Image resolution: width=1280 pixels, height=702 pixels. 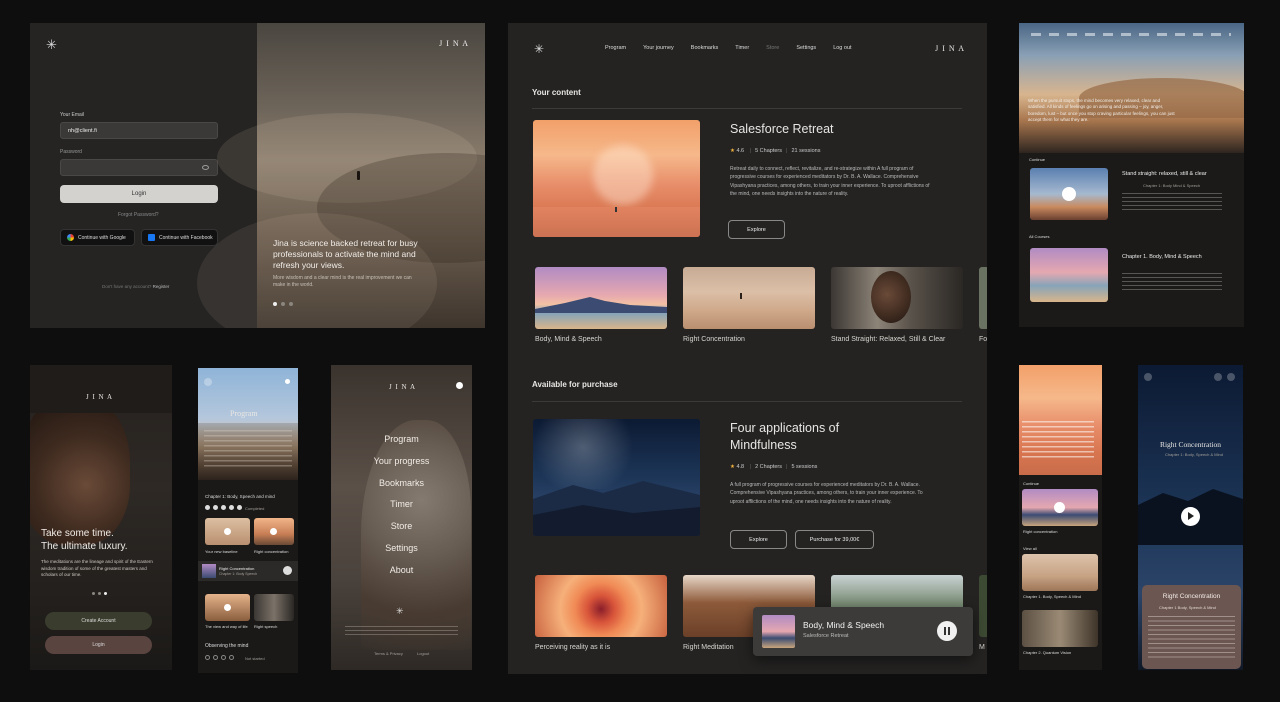 What do you see at coordinates (1031, 483) in the screenshot?
I see `section-continue: Continue` at bounding box center [1031, 483].